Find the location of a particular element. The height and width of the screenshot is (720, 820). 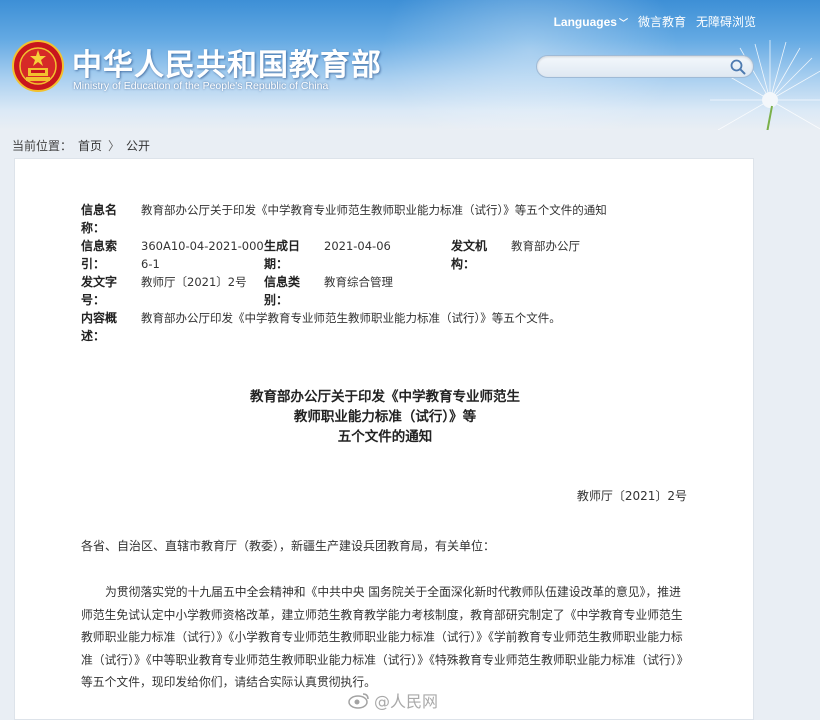

summary-label: 内容概述： is located at coordinates (99, 327).